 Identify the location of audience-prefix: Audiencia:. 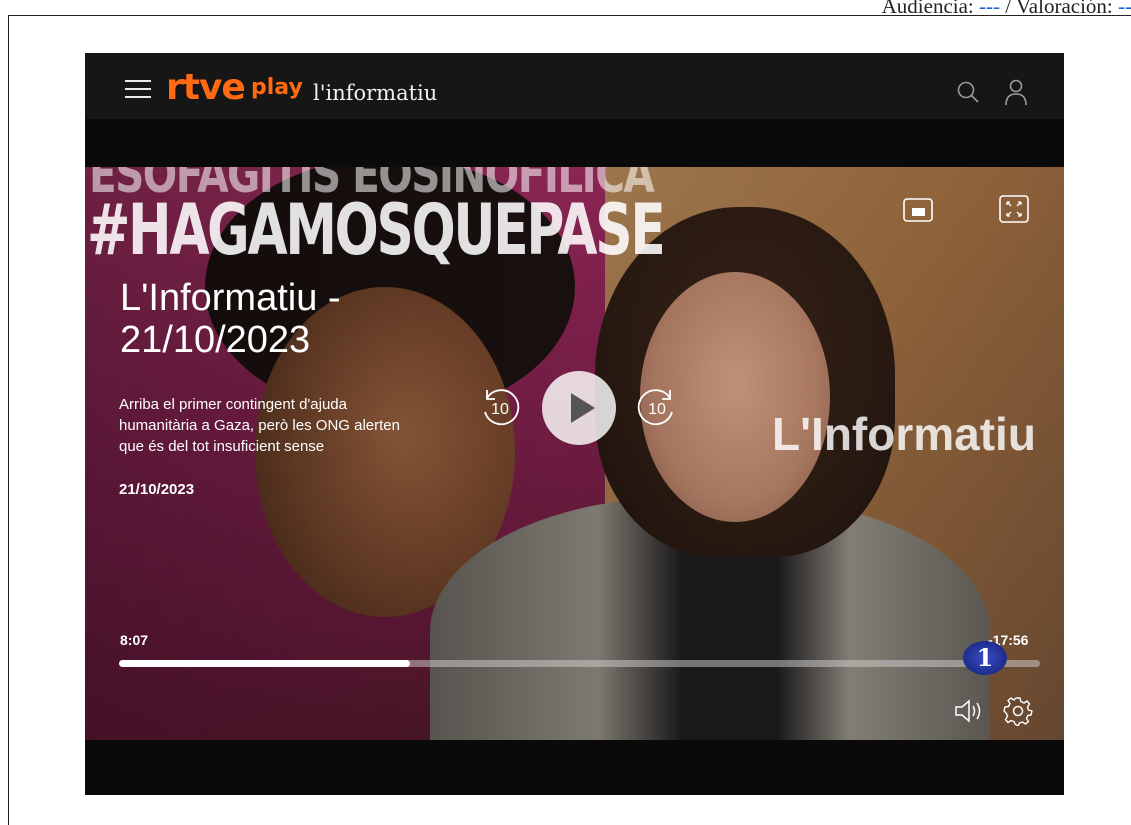
(930, 9).